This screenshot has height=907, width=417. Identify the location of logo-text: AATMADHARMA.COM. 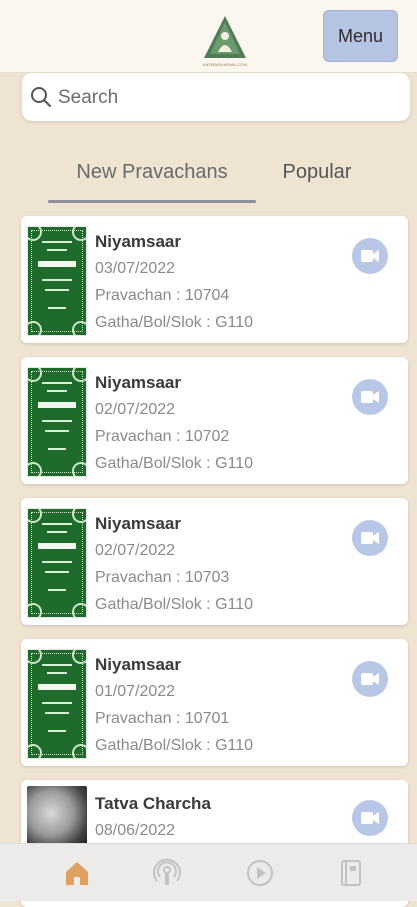
(225, 64).